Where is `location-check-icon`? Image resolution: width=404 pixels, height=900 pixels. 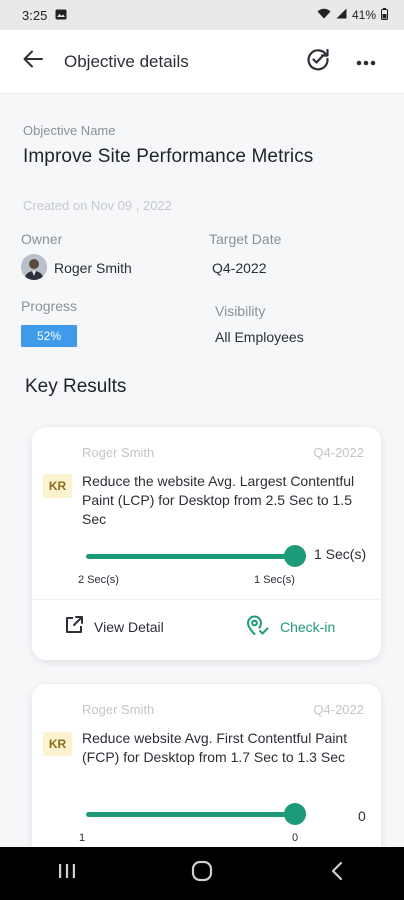 location-check-icon is located at coordinates (258, 626).